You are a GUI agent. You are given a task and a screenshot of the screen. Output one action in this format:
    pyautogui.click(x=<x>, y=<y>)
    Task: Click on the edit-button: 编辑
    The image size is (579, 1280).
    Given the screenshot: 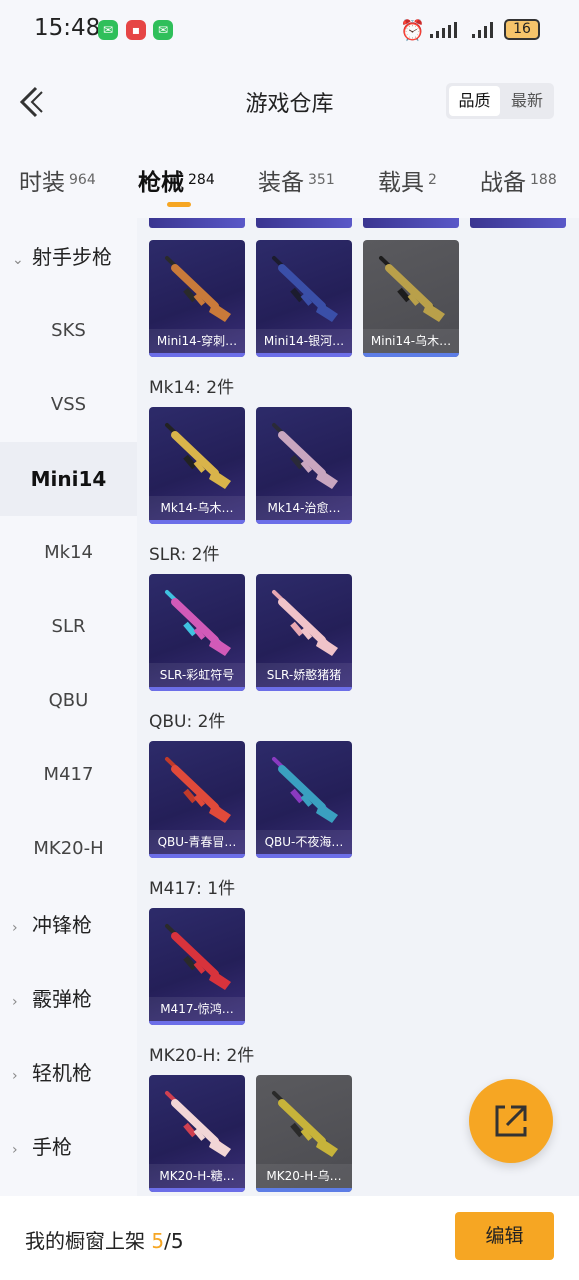 What is the action you would take?
    pyautogui.click(x=504, y=1236)
    